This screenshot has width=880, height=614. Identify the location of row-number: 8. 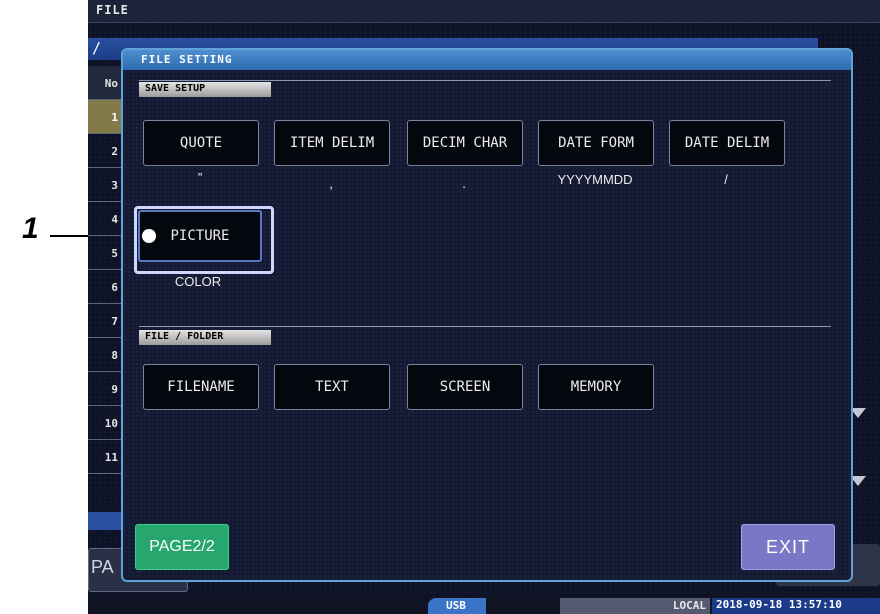
(114, 355).